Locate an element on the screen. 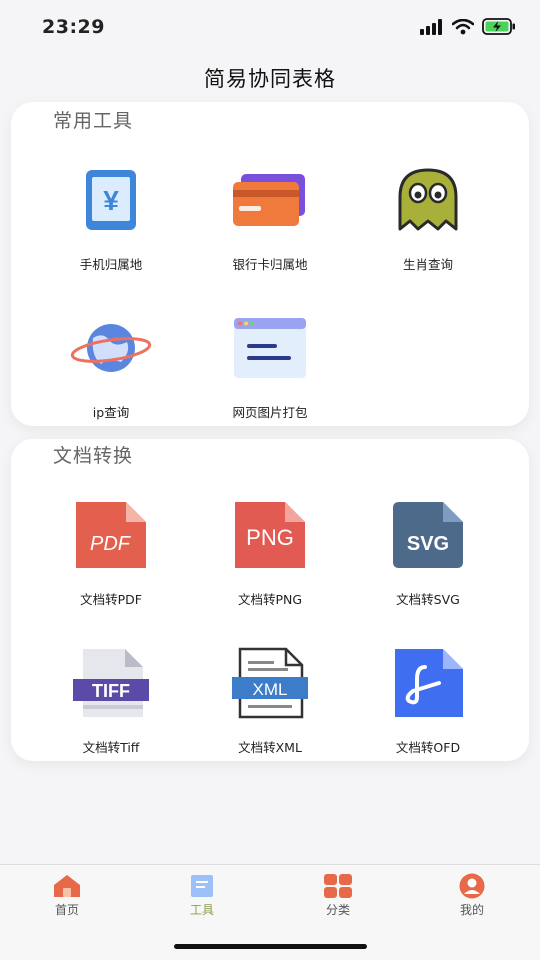 This screenshot has height=960, width=540. tool-zodiac-lookup: 生肖查询 is located at coordinates (428, 220).